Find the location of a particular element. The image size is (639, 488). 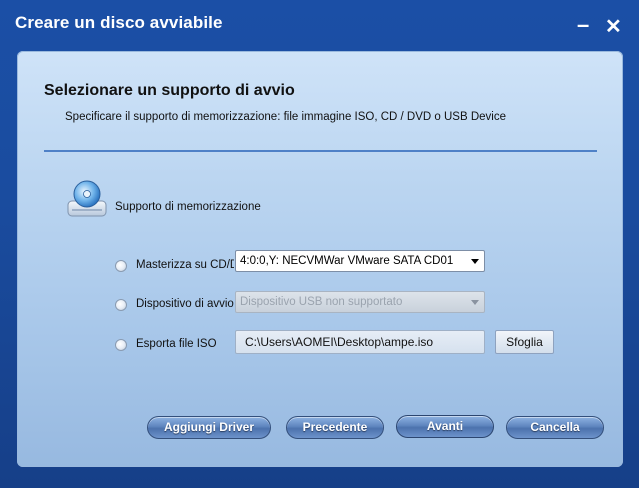

close-icon: ✕ is located at coordinates (613, 26).